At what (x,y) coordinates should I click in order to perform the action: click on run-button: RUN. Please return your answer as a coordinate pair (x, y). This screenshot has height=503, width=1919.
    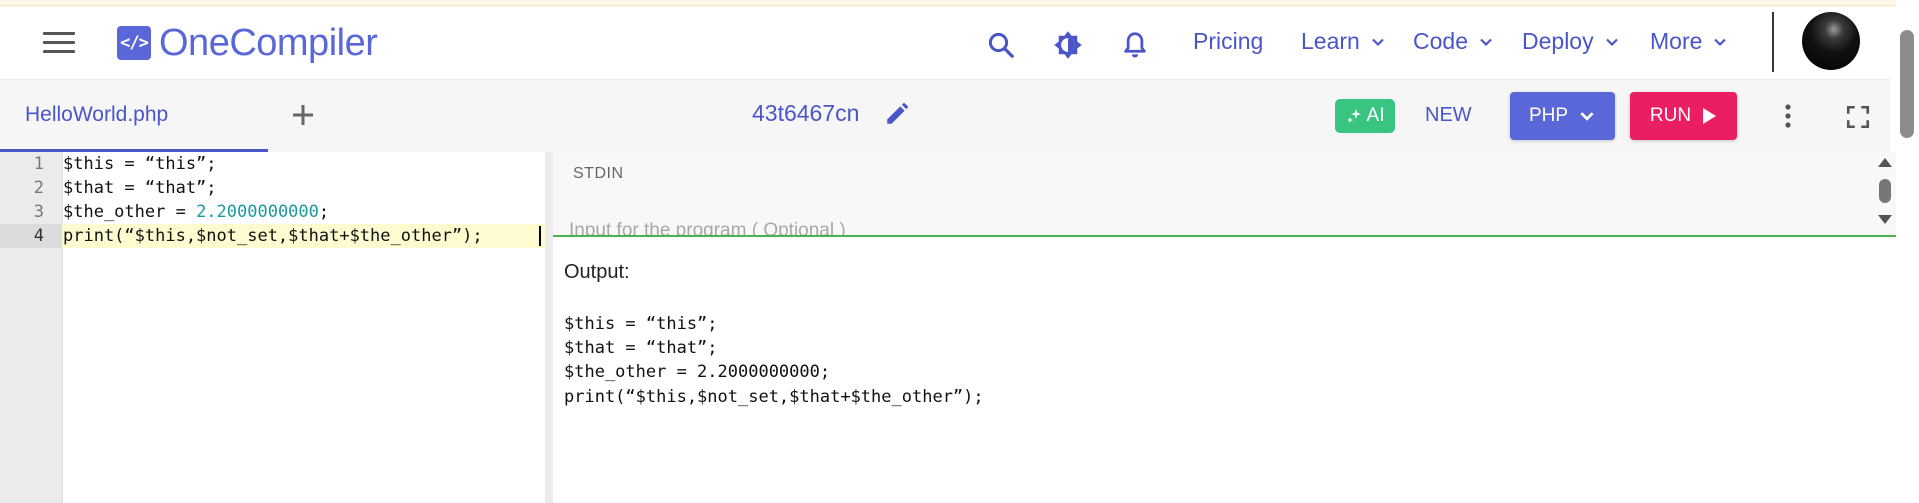
    Looking at the image, I should click on (1683, 116).